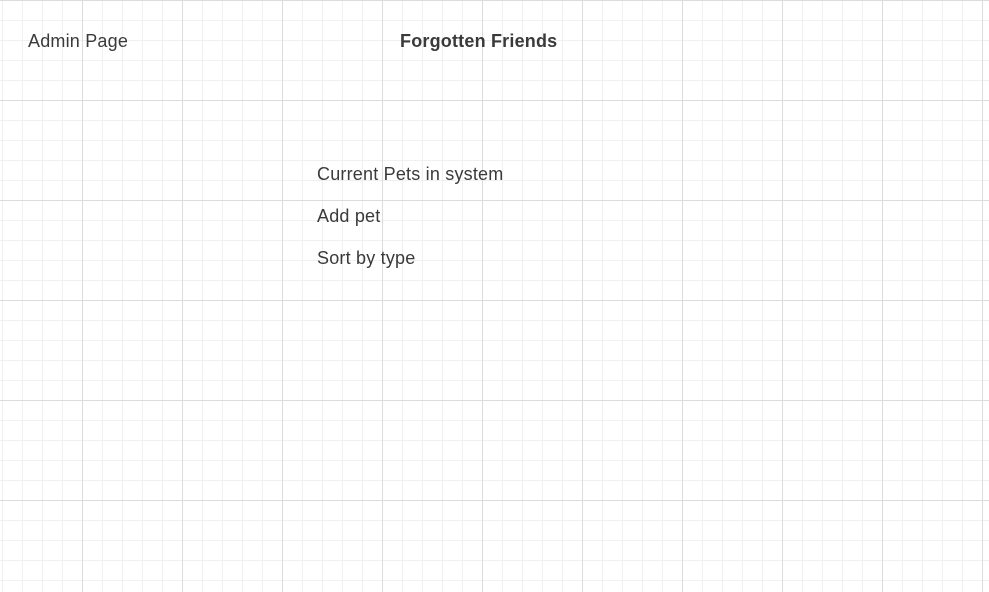 This screenshot has height=592, width=989. I want to click on menu-item-current-pets: Current Pets in system, so click(410, 174).